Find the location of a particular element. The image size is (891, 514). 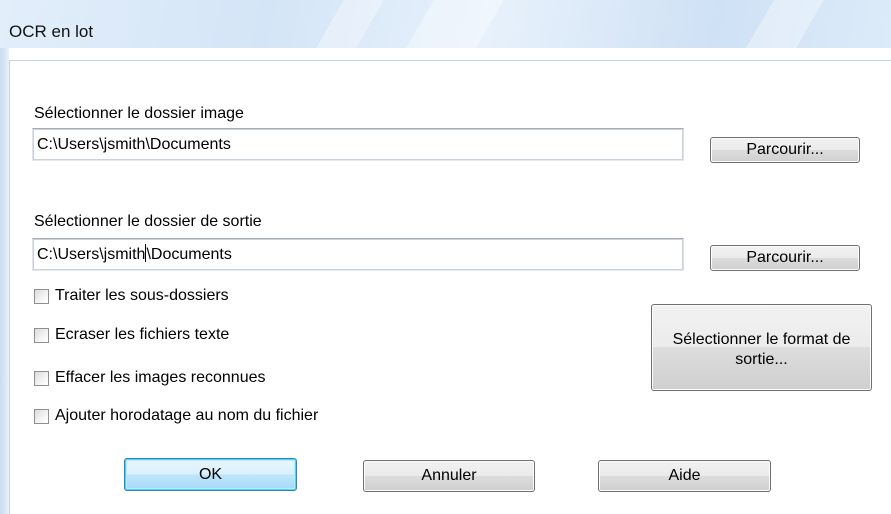

title-bar: OCR en lot is located at coordinates (445, 24).